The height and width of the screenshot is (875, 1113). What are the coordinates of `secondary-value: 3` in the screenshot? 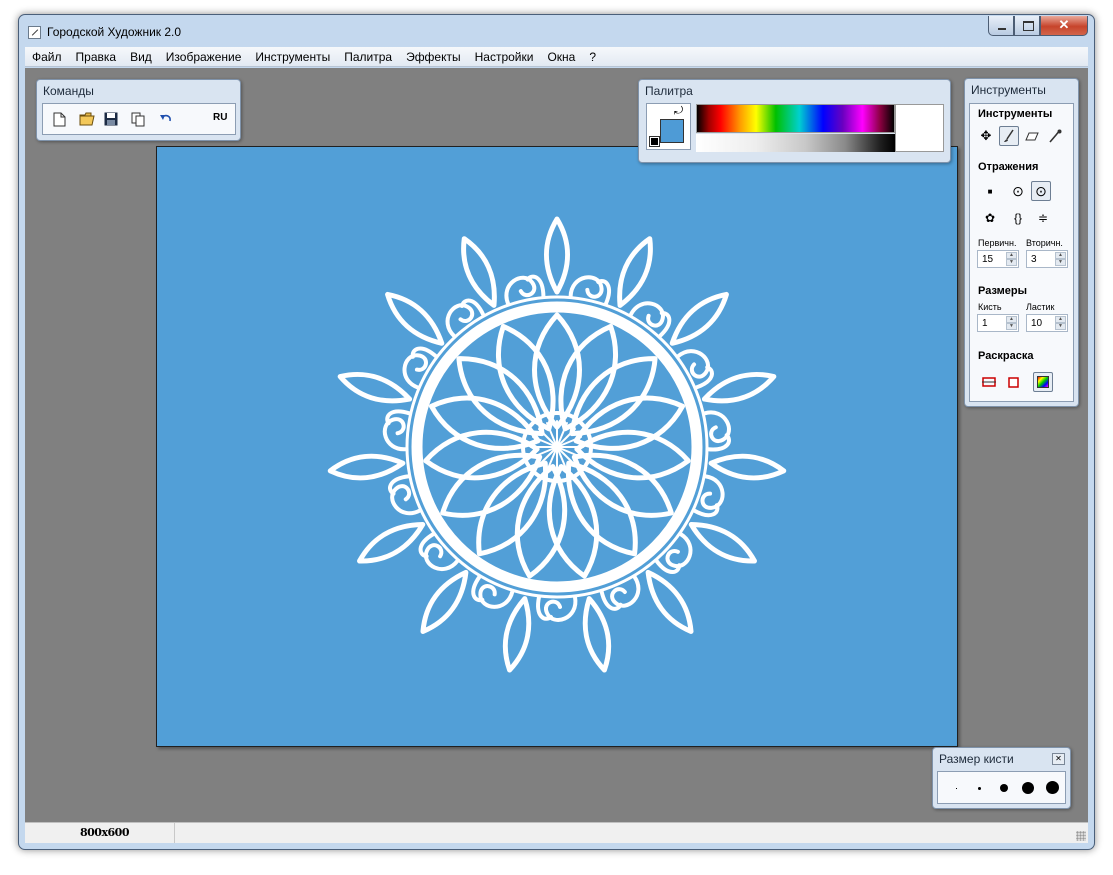 It's located at (1034, 259).